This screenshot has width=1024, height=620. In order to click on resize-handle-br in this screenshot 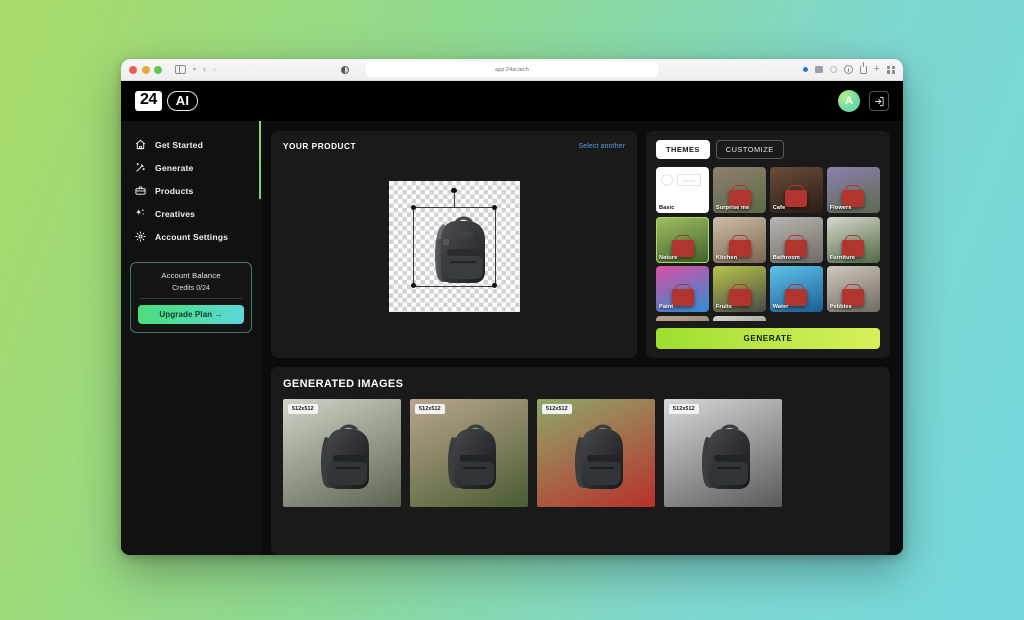, I will do `click(494, 285)`.